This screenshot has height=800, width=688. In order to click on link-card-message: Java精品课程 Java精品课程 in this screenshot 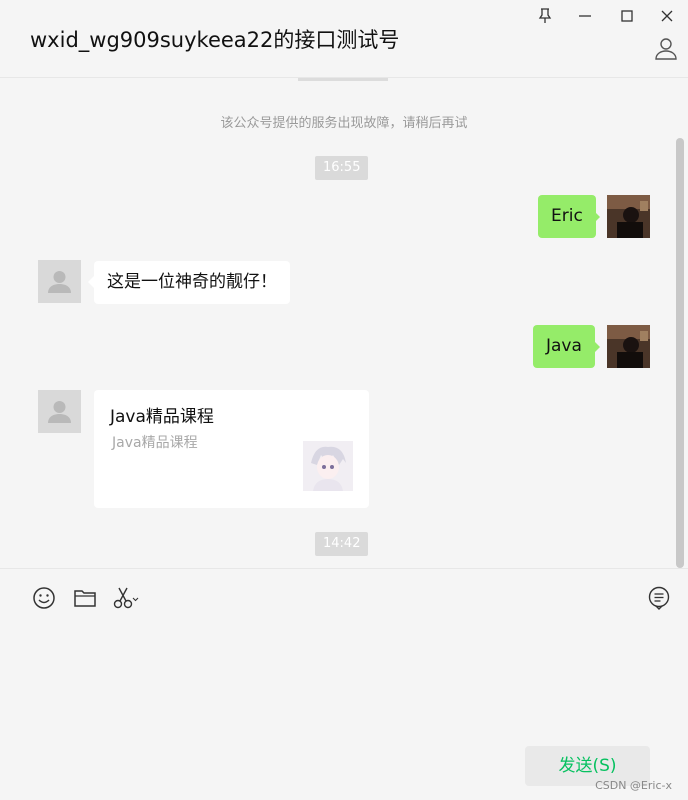, I will do `click(231, 449)`.